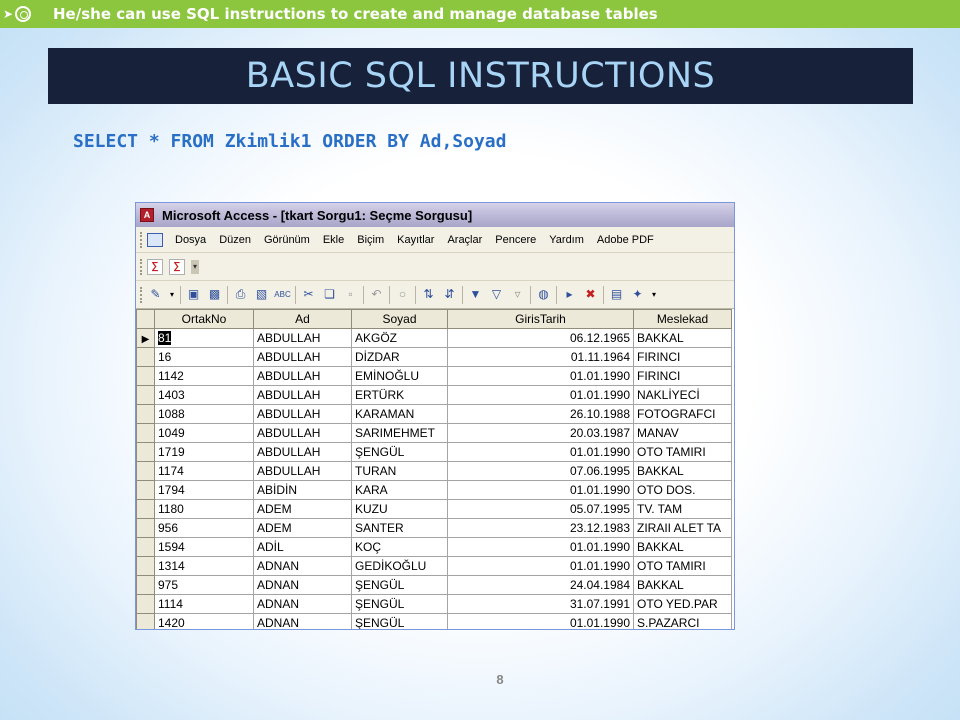  I want to click on table-row: 1403 ABDULLAH ERTÜRK 01.01.1990 NAKLİYECİ, so click(434, 395).